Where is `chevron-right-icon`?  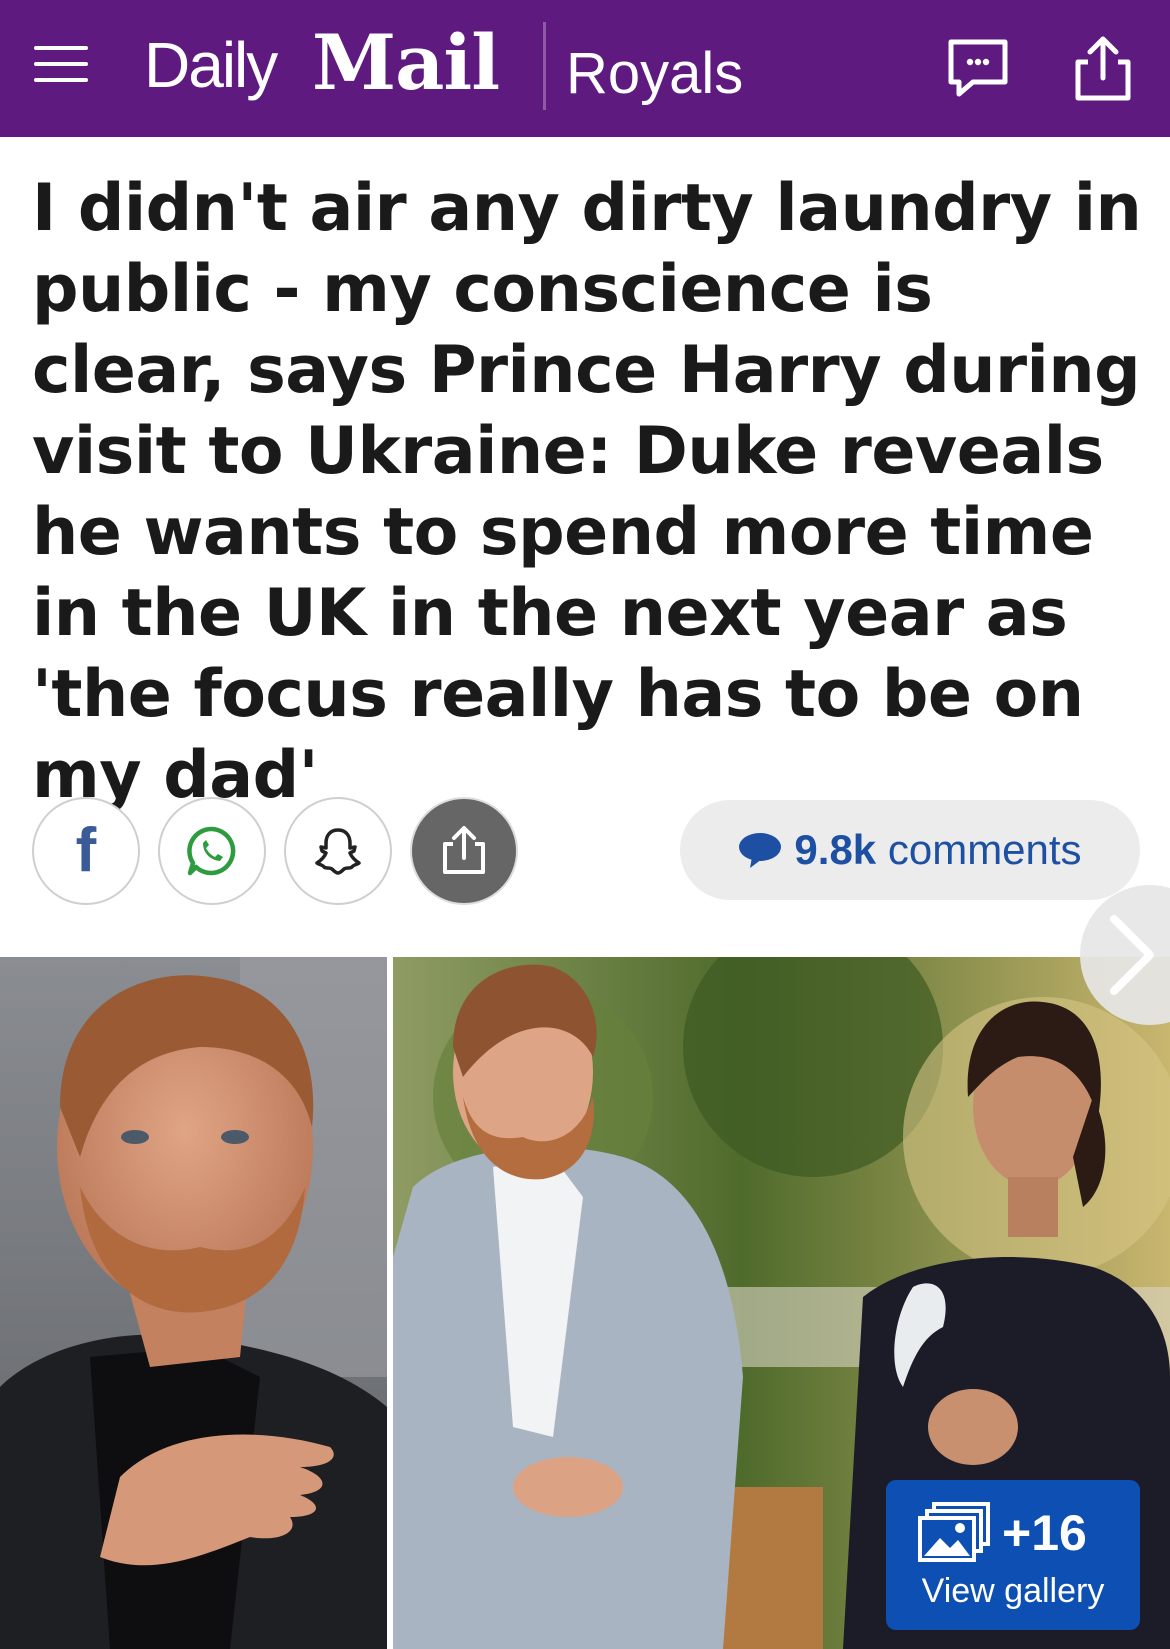 chevron-right-icon is located at coordinates (1132, 955).